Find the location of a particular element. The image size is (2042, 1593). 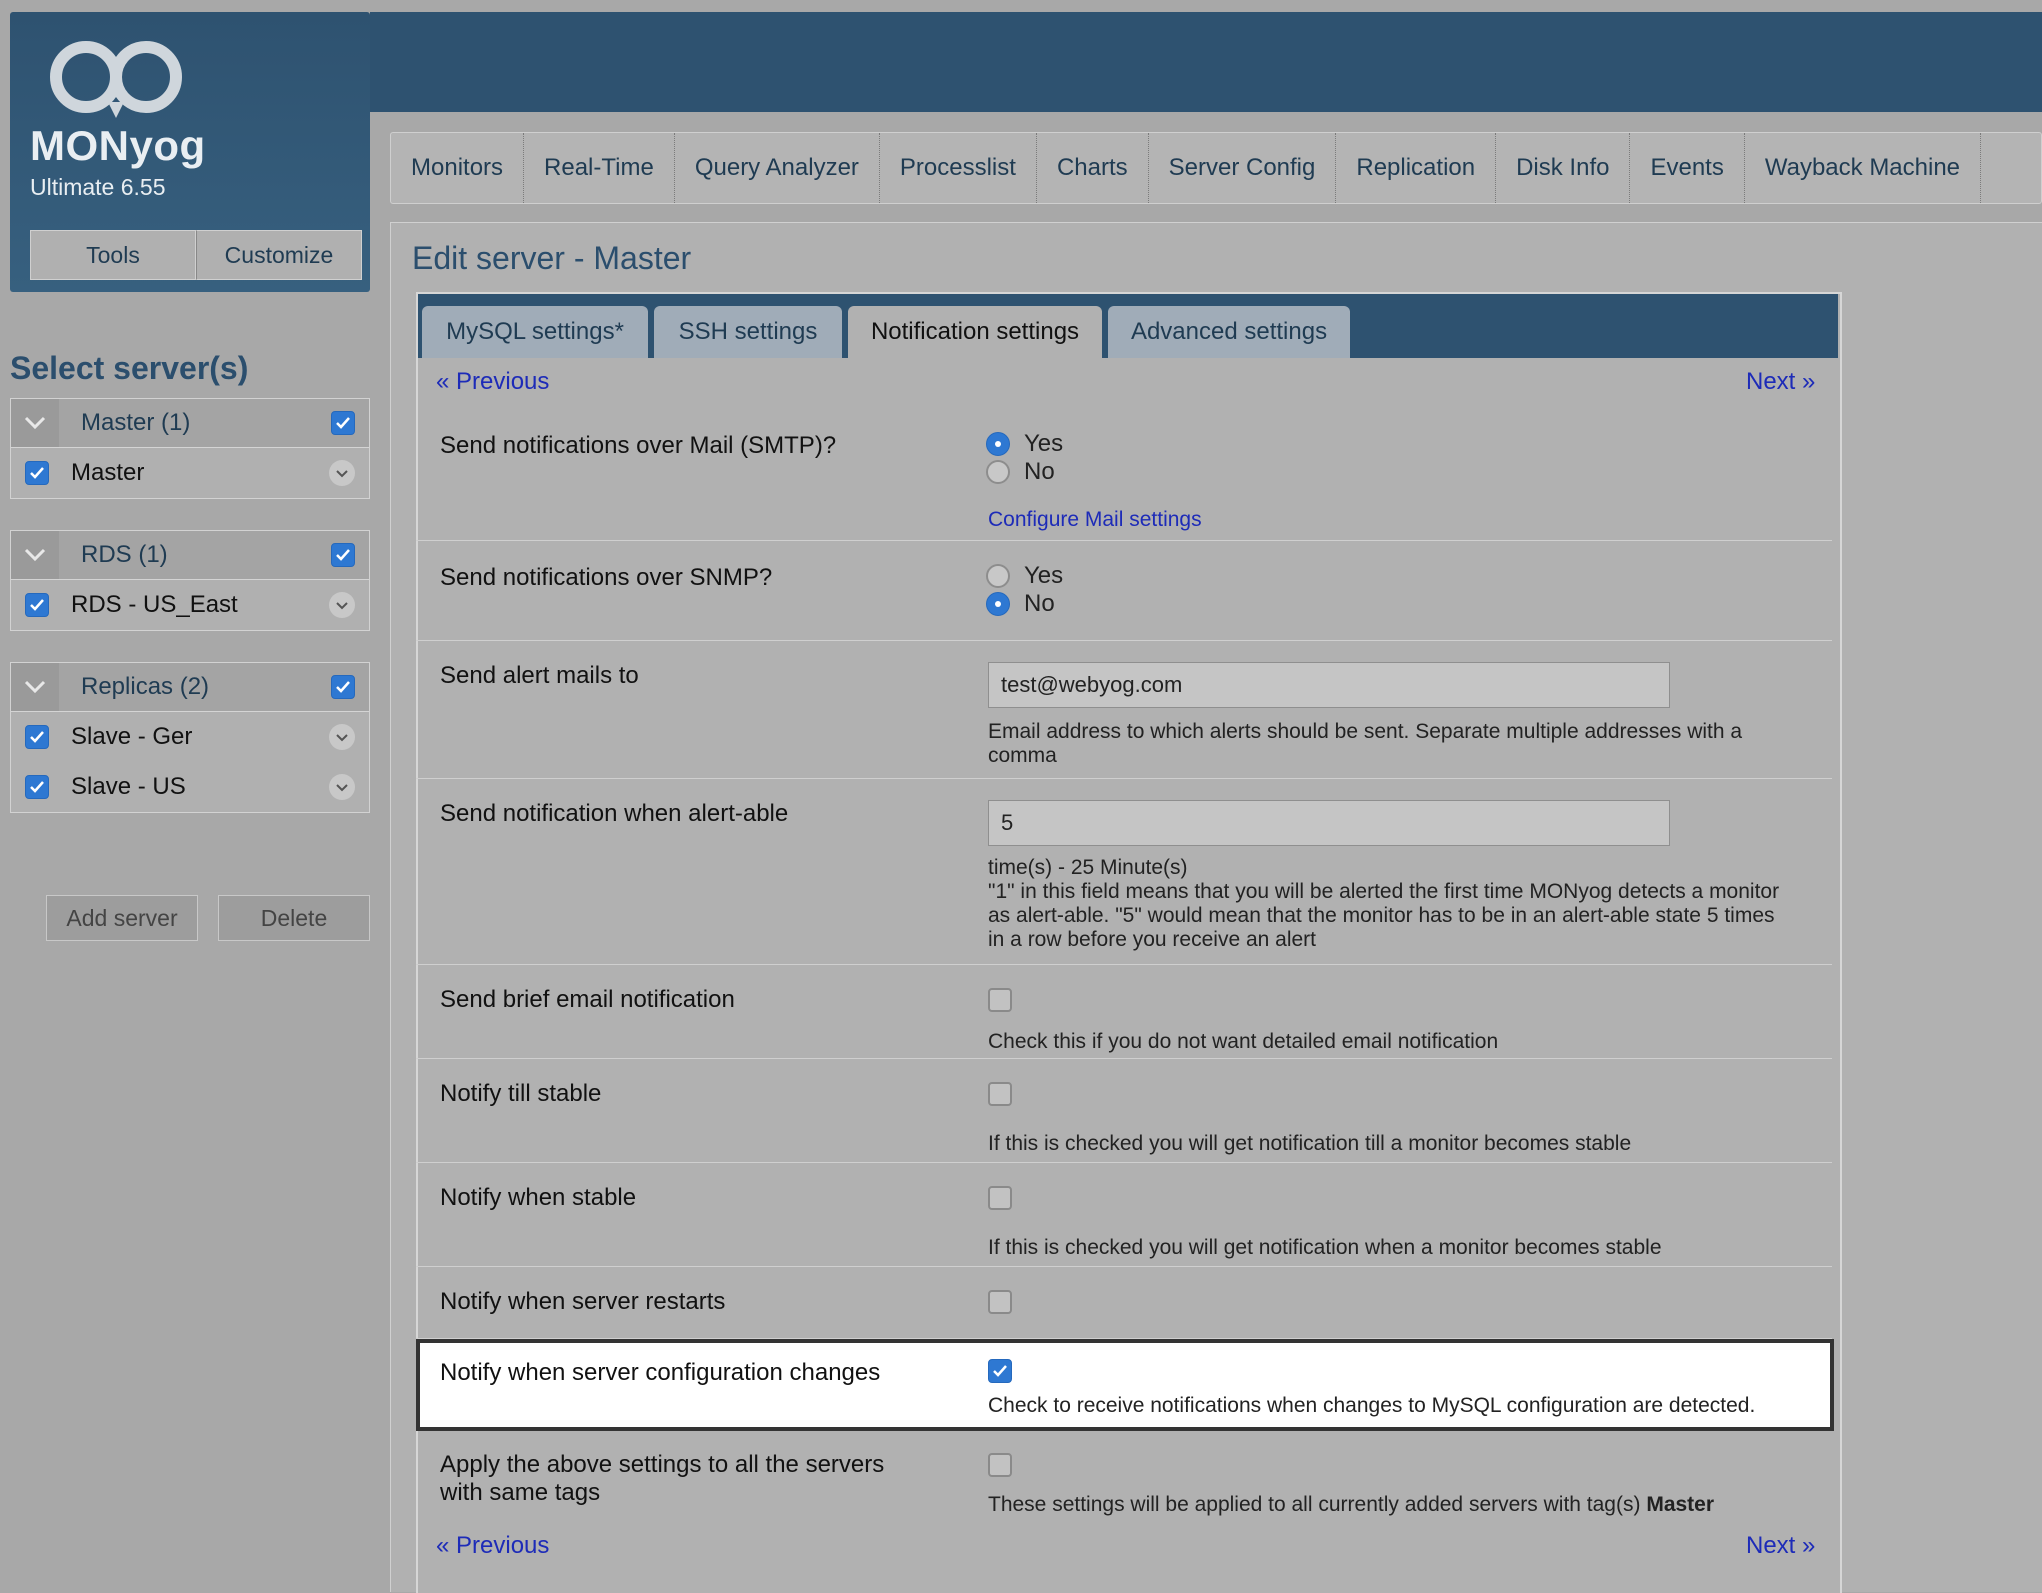

snmp-yes-radio: Yes is located at coordinates (1024, 576).